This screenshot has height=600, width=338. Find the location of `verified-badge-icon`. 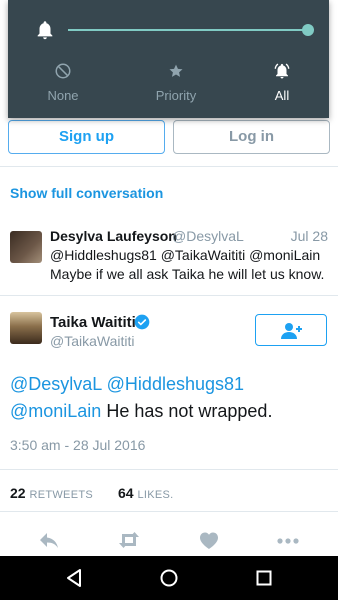

verified-badge-icon is located at coordinates (142, 322).